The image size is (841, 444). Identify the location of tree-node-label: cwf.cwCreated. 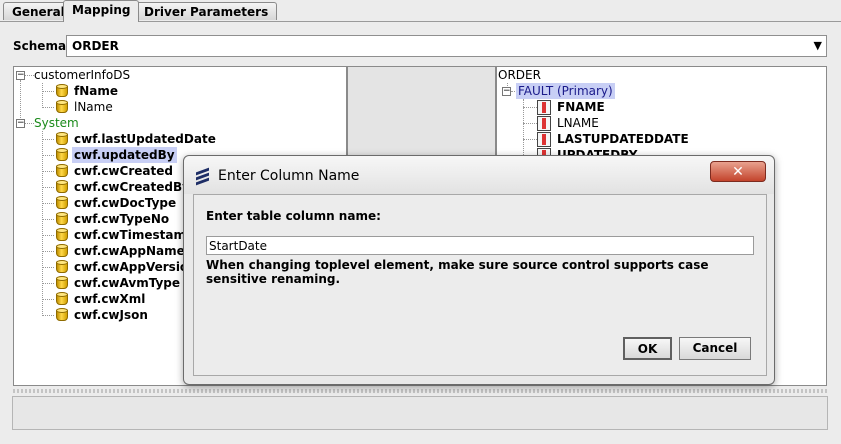
(123, 171).